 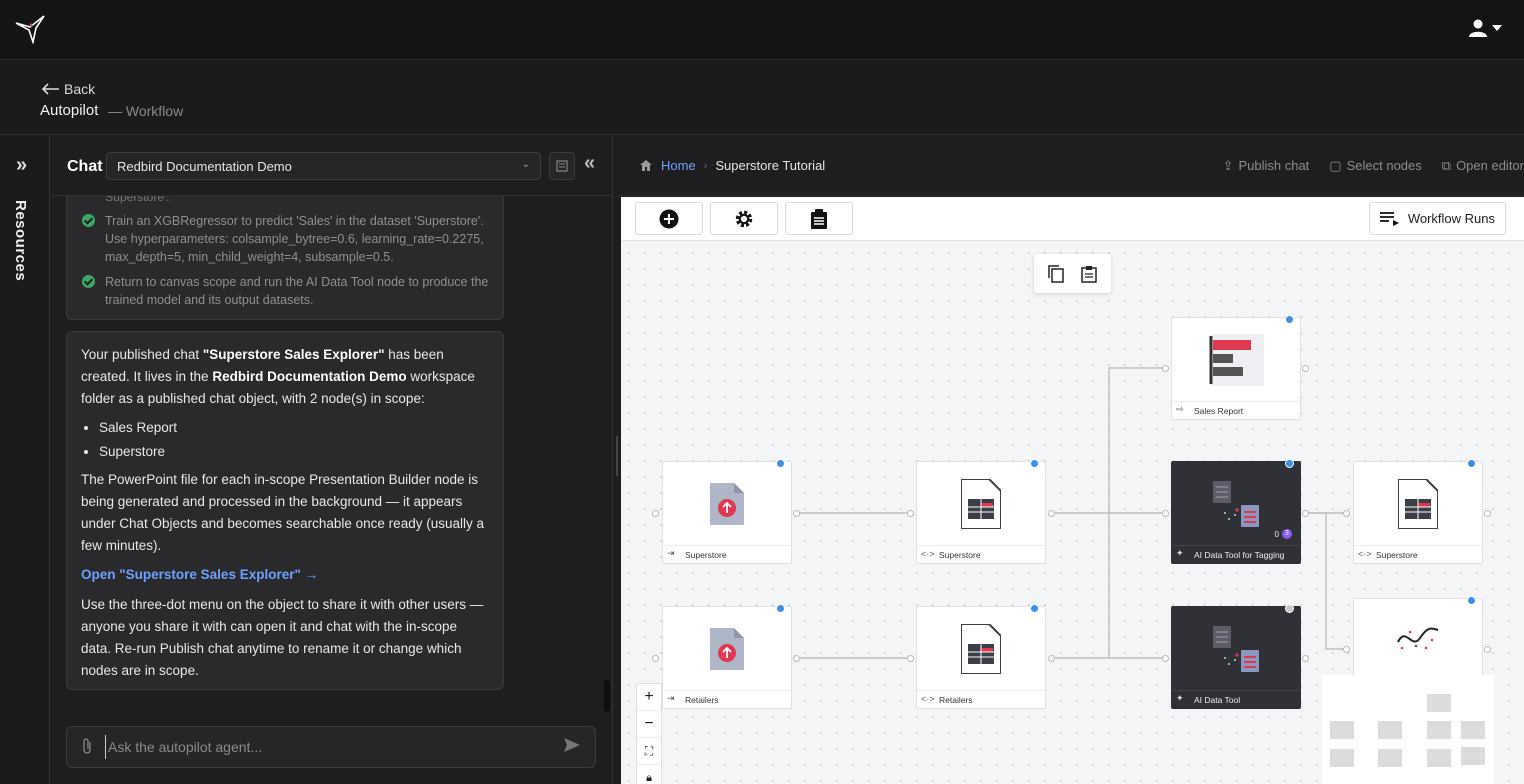 I want to click on node-ai-tagging: 0 3 ✦ AI Data Tool for Tagging, so click(x=1236, y=511).